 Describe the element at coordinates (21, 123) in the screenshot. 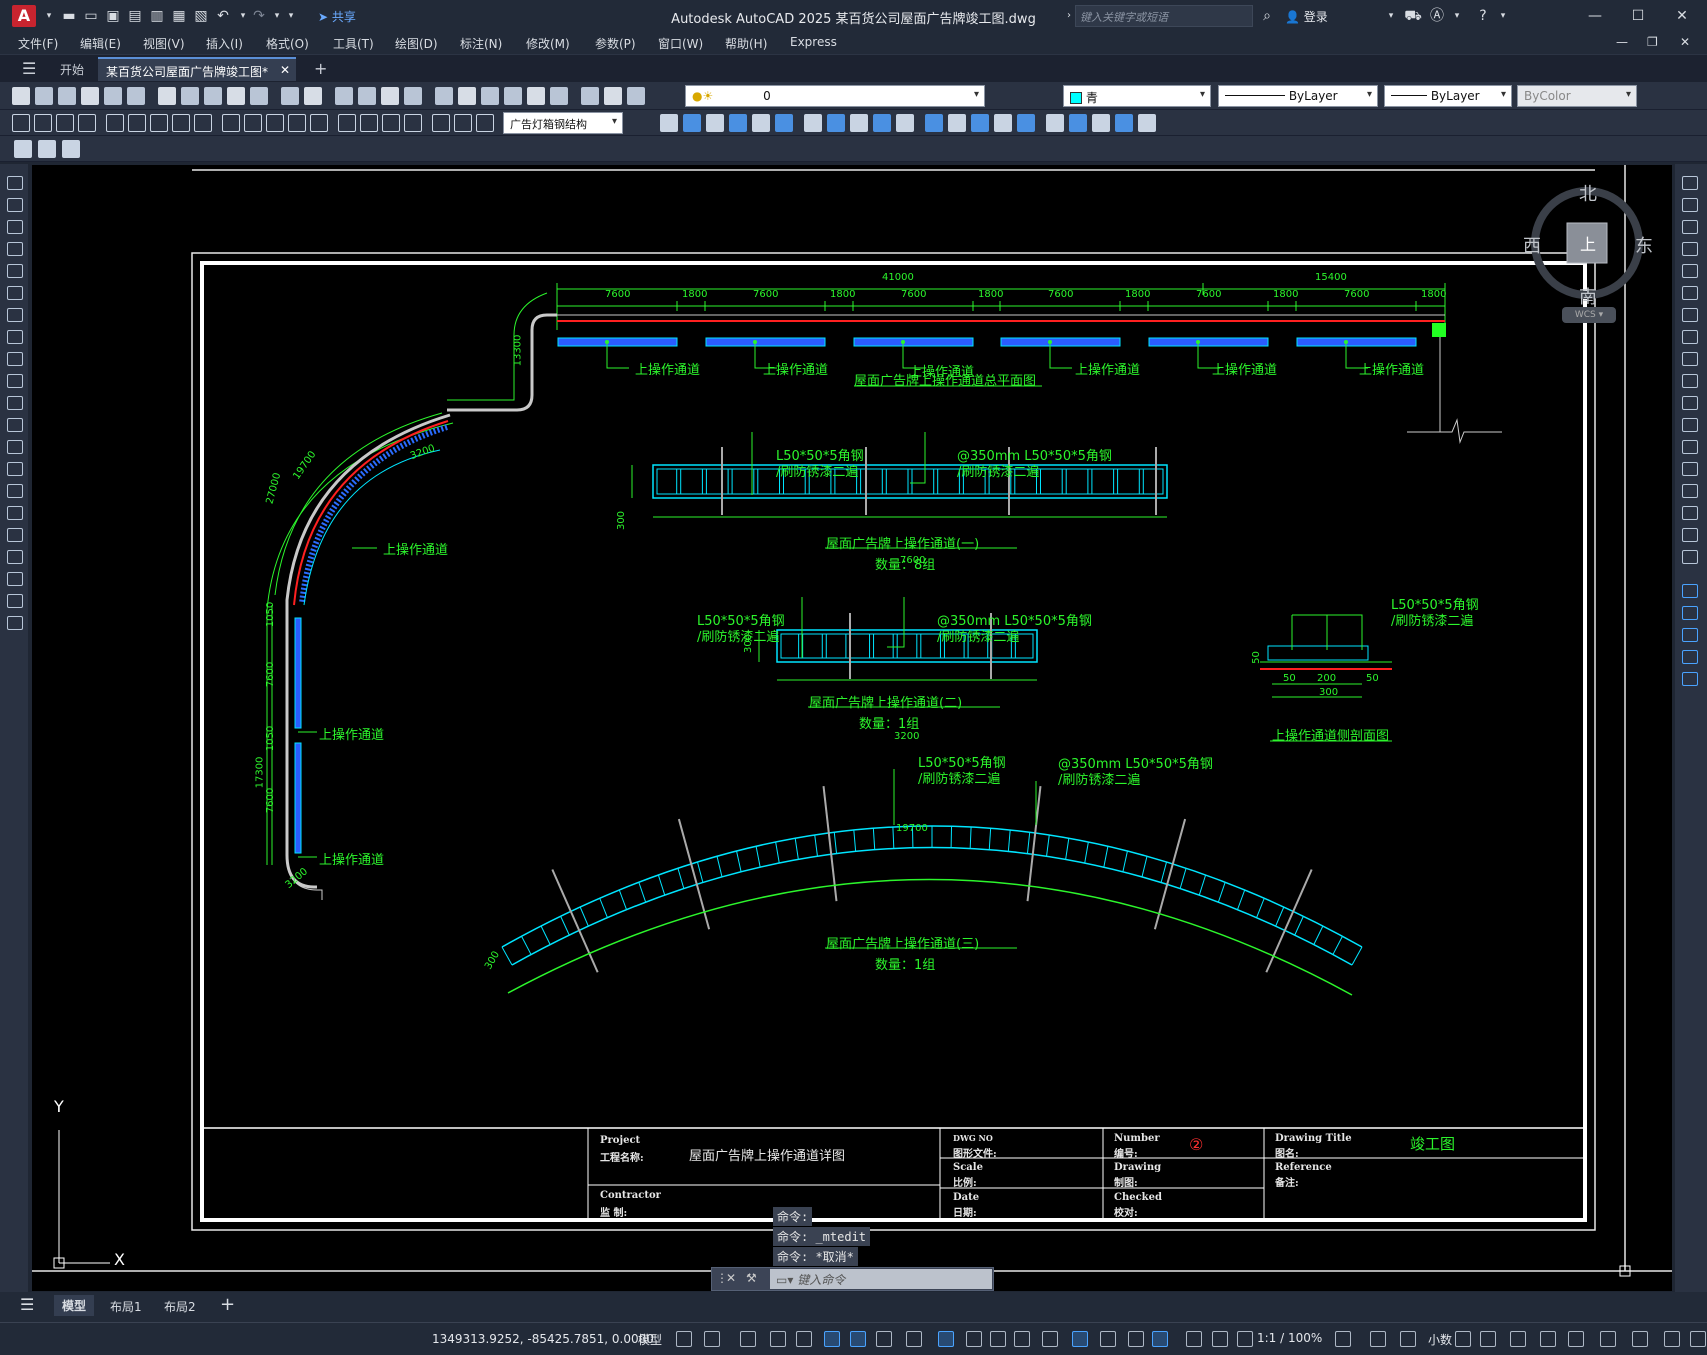

I see `dimension-tool-0-icon` at that location.